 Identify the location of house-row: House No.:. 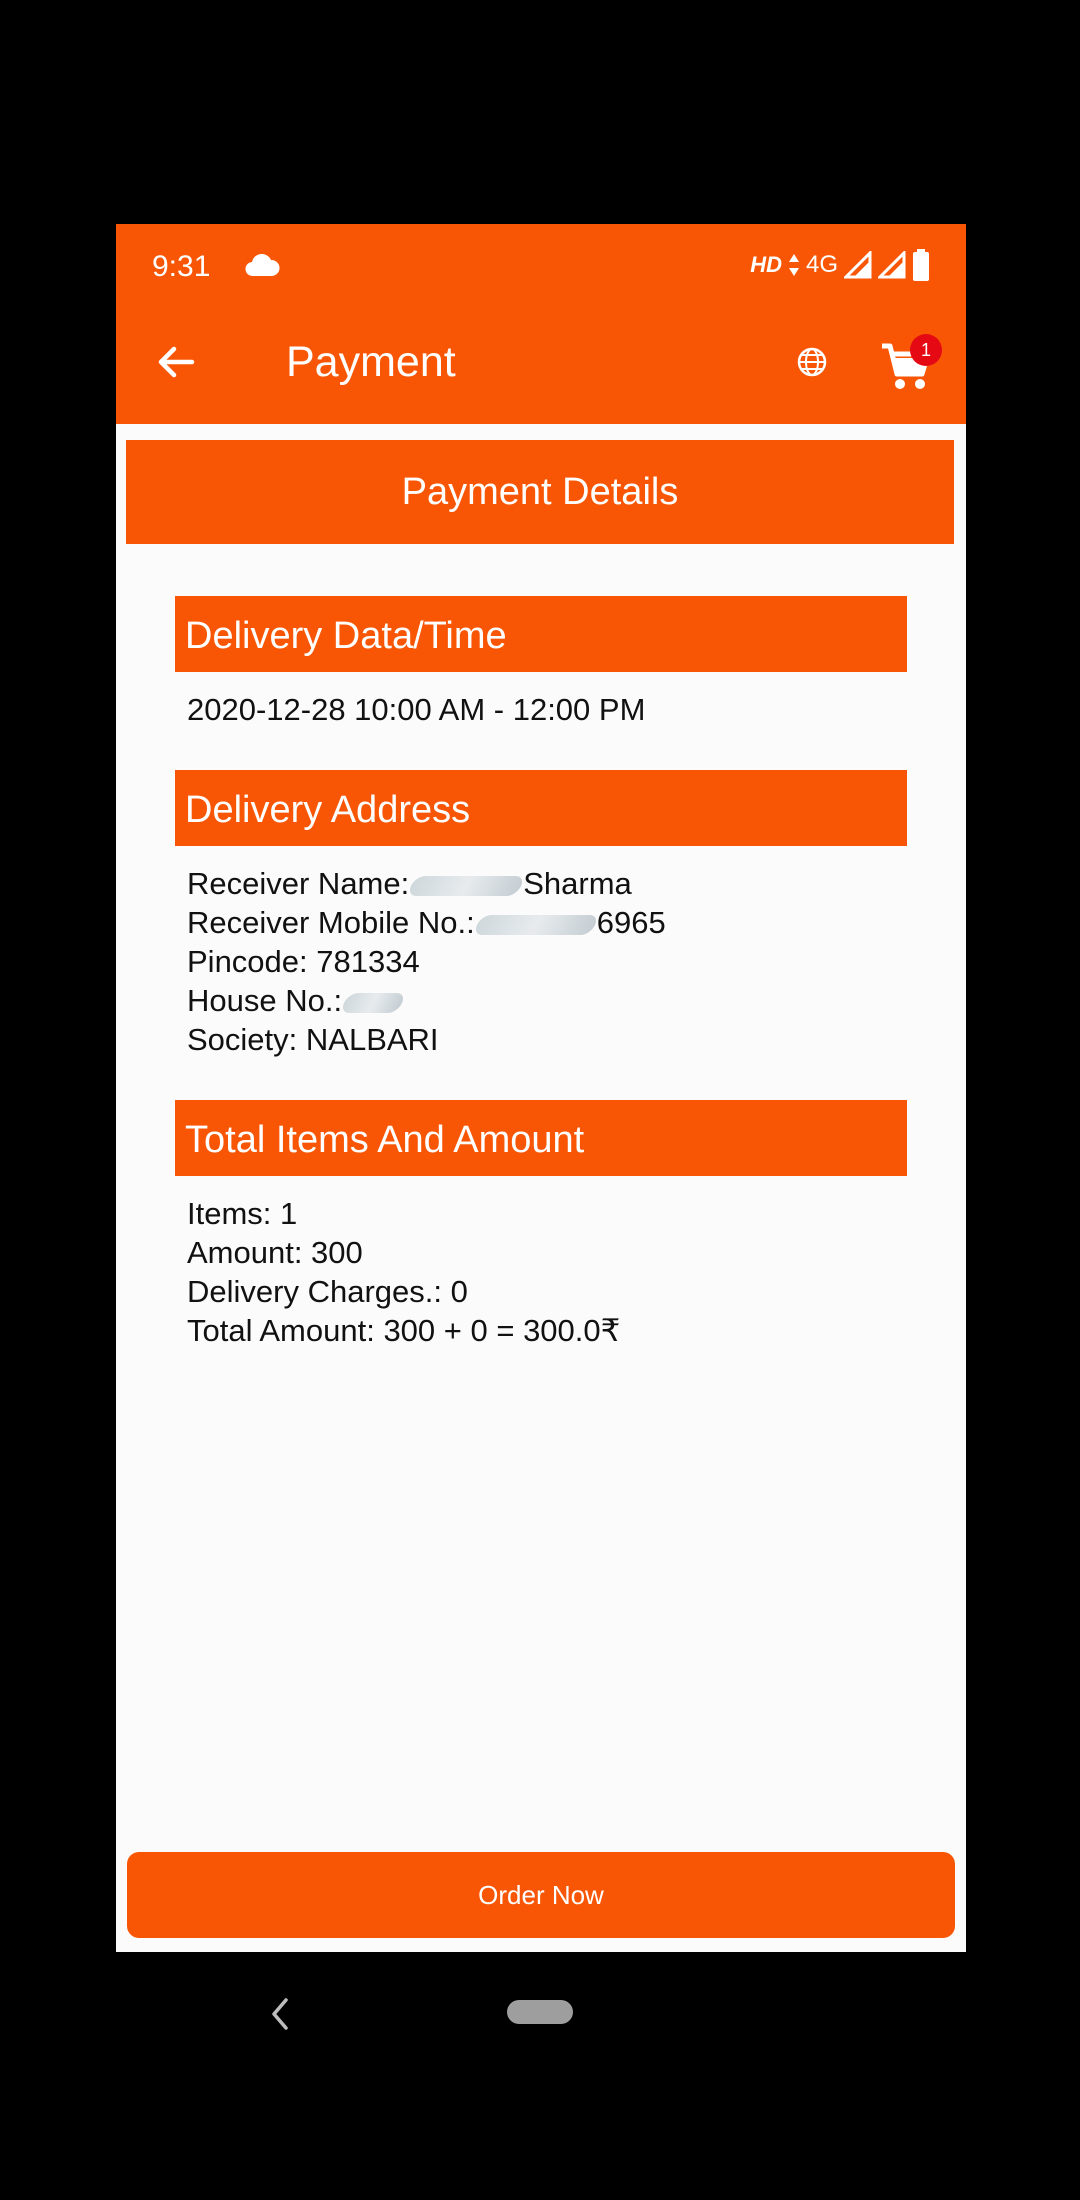
(547, 1000).